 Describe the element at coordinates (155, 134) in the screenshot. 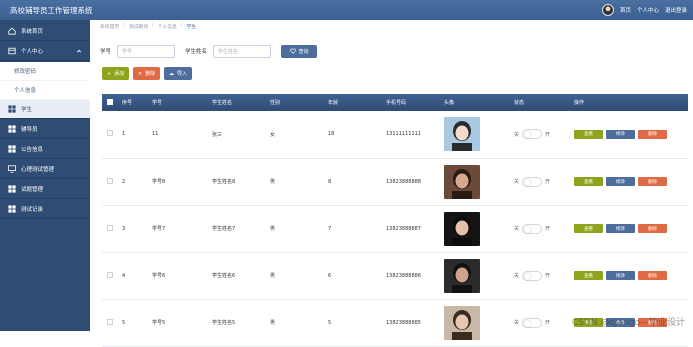

I see `row-student-no: 11` at that location.